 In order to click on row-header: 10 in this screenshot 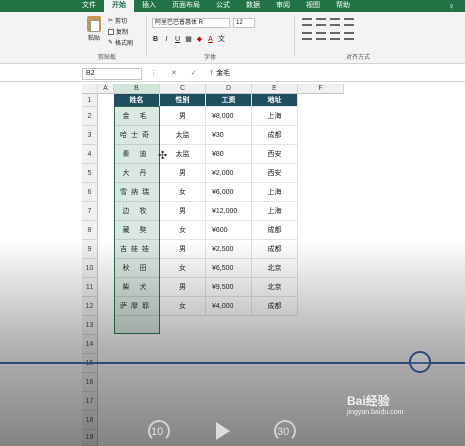, I will do `click(90, 268)`.